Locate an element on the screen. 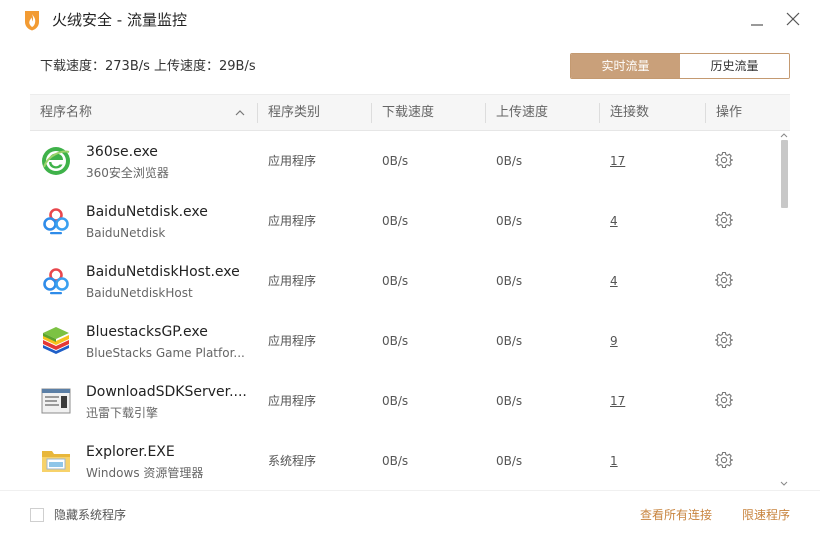 The width and height of the screenshot is (820, 540). process-name: BluestacksGP.exe is located at coordinates (147, 332).